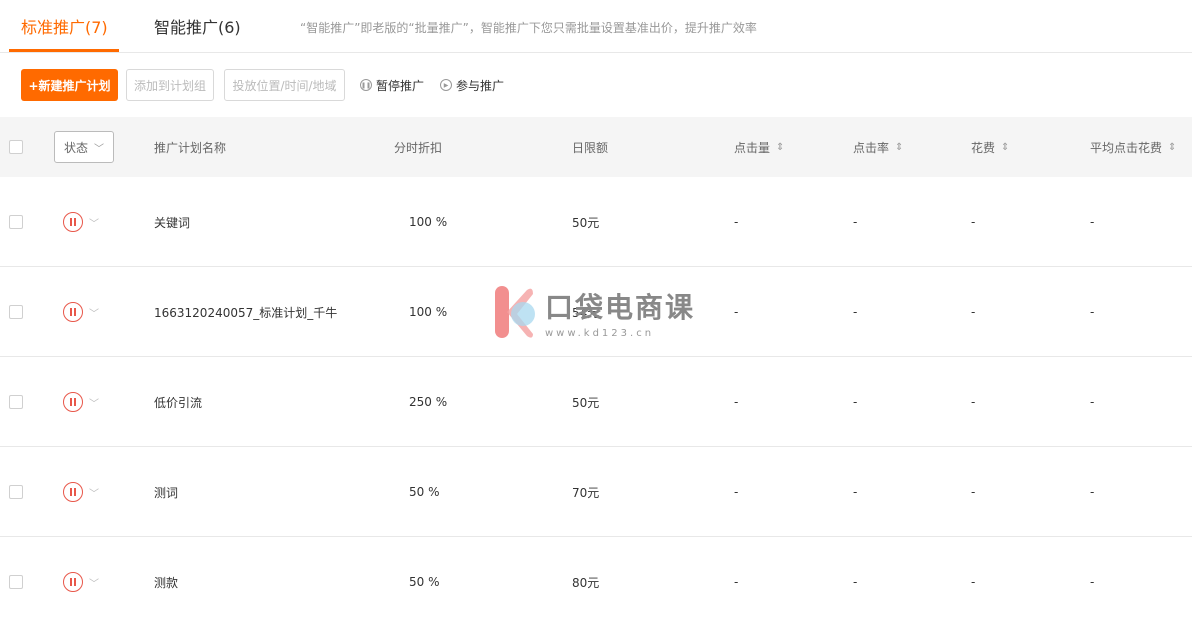  I want to click on select-all-cell, so click(16, 147).